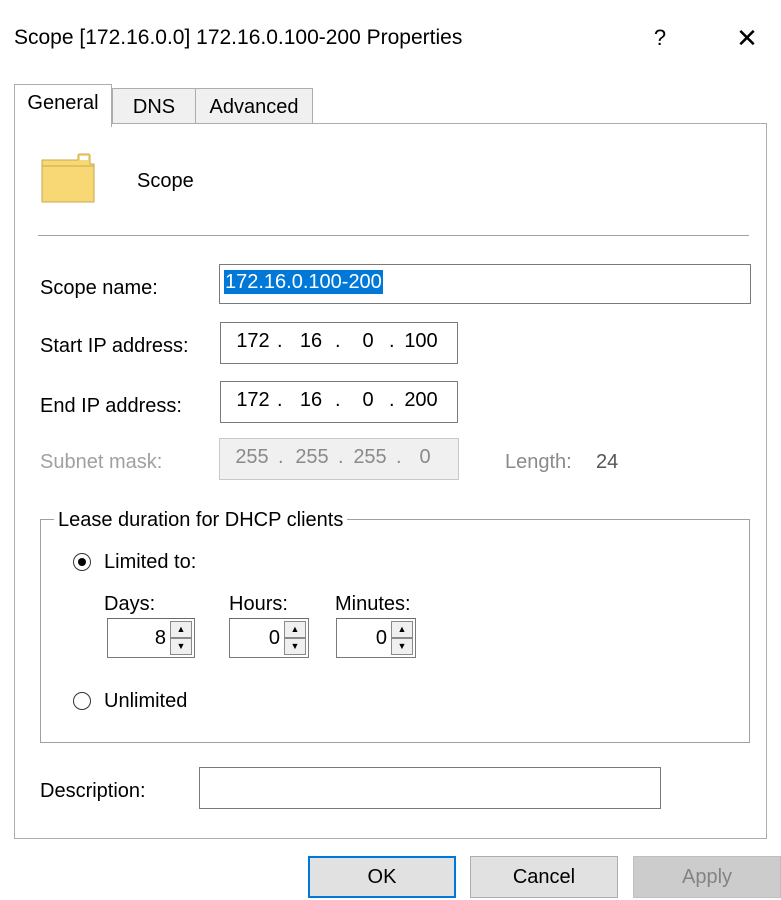  Describe the element at coordinates (430, 788) in the screenshot. I see `description-field` at that location.